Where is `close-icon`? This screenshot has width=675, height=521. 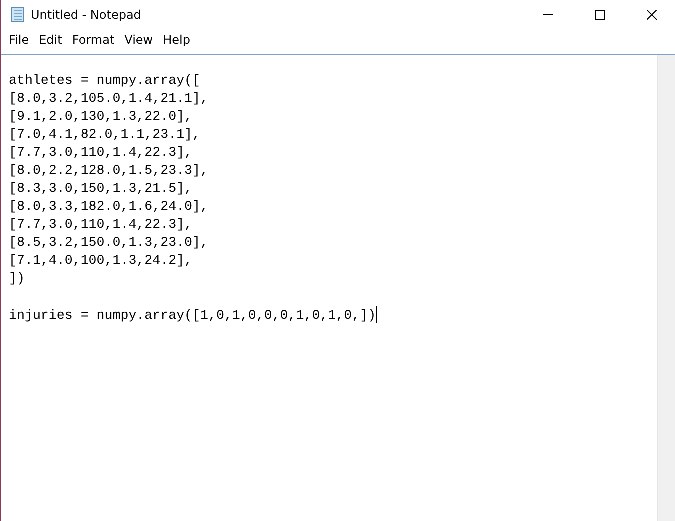 close-icon is located at coordinates (652, 15).